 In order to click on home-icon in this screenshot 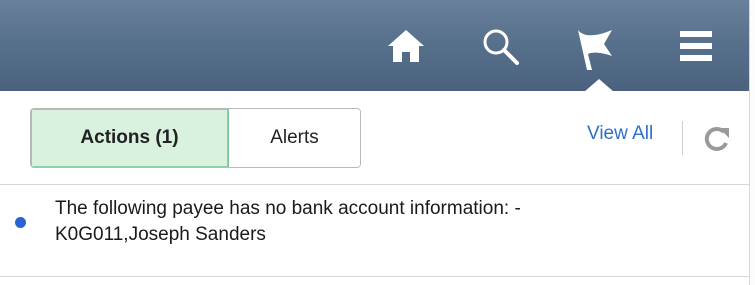, I will do `click(406, 46)`.